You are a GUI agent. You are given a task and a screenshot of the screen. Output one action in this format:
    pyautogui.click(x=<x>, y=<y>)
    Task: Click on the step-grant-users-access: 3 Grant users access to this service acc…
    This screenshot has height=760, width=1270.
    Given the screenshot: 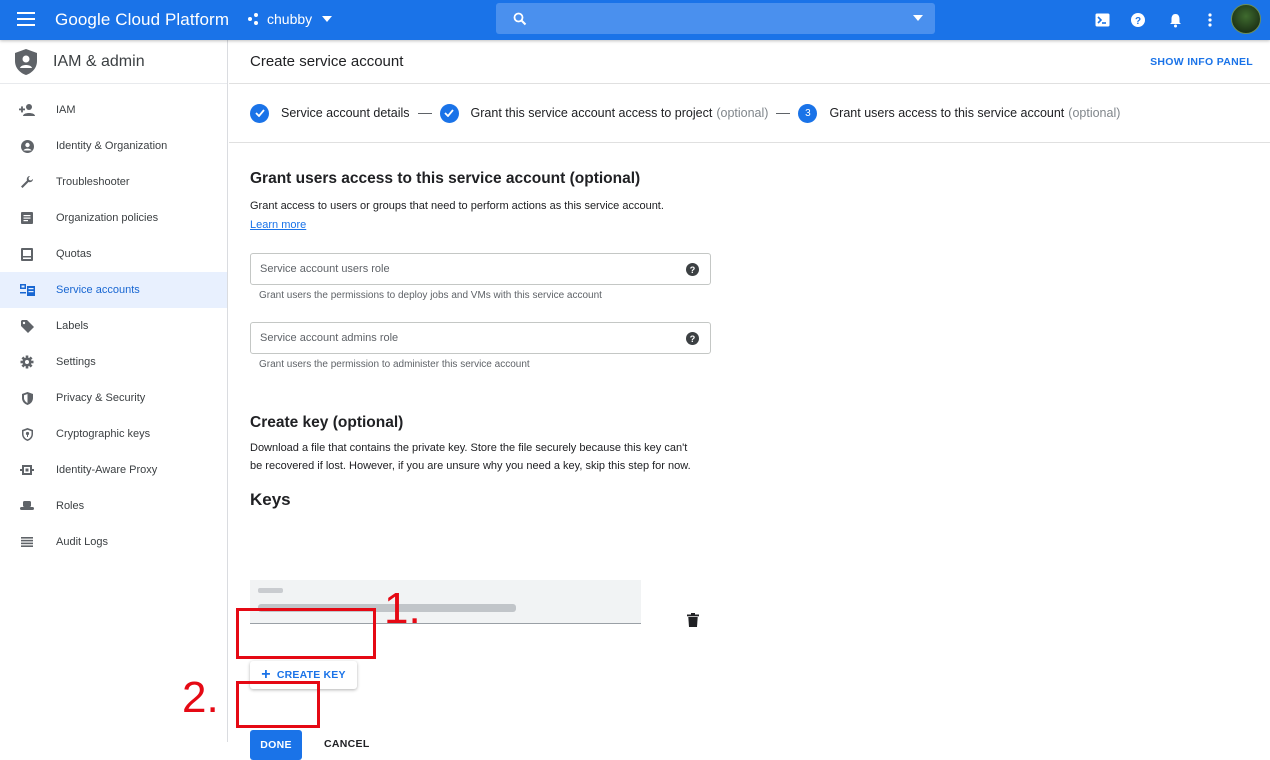 What is the action you would take?
    pyautogui.click(x=959, y=113)
    